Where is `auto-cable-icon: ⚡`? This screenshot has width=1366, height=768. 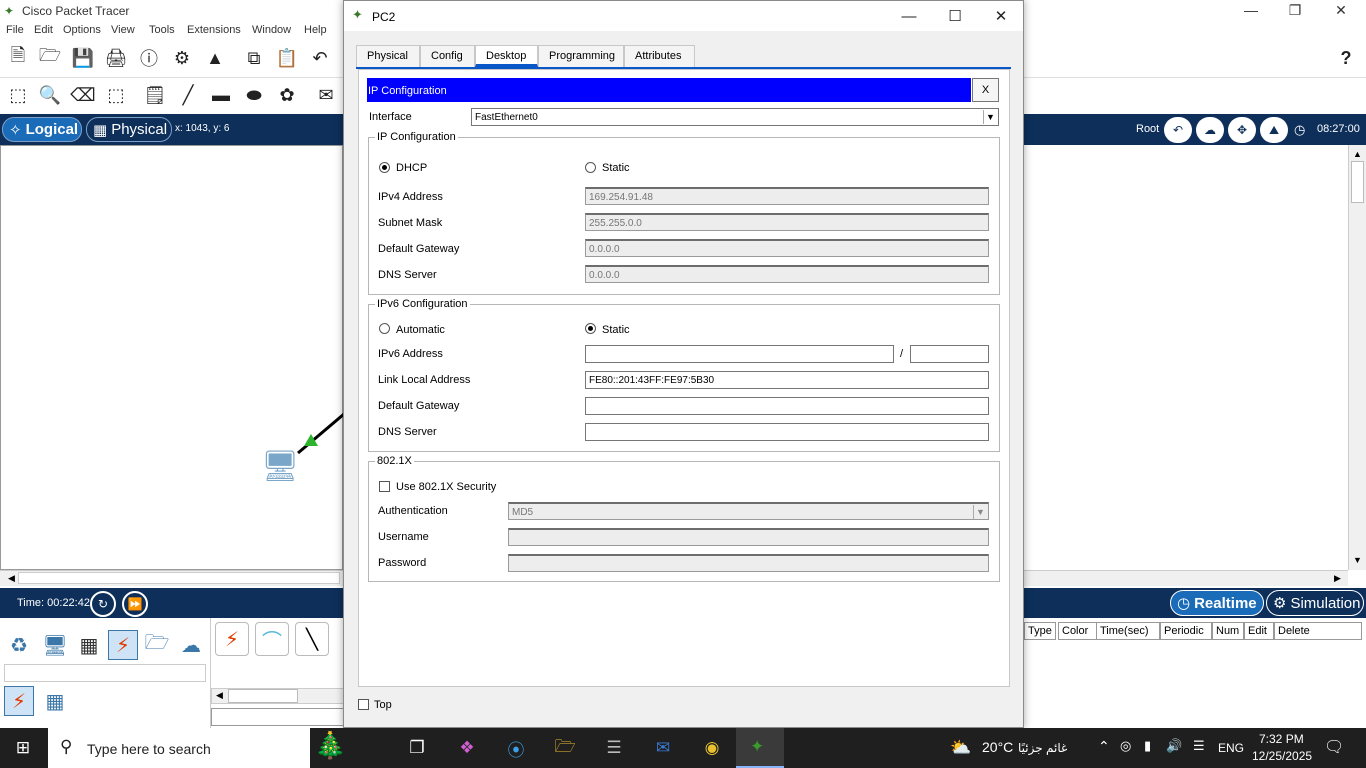
auto-cable-icon: ⚡ is located at coordinates (232, 639).